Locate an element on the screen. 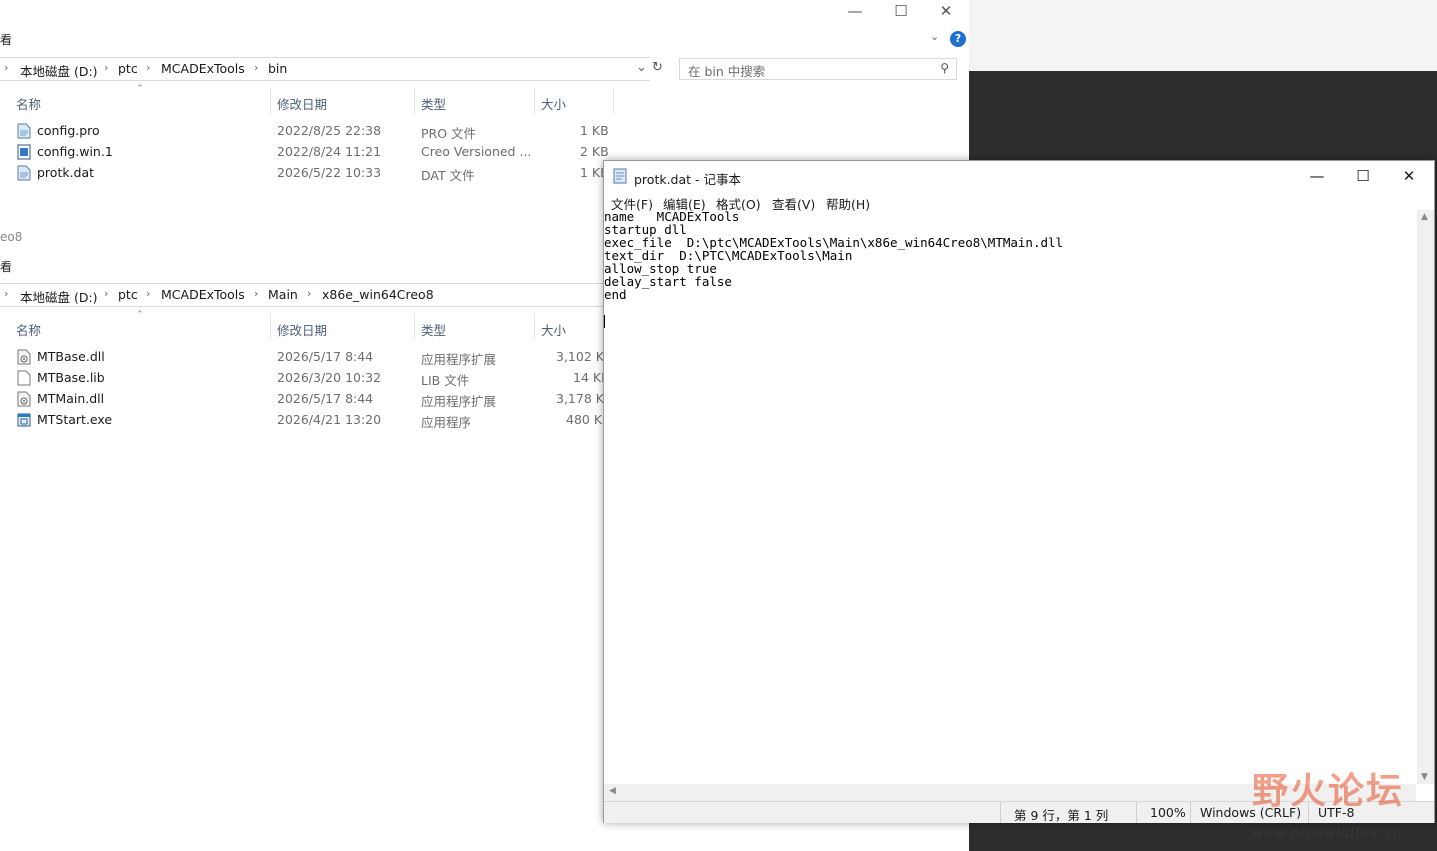 The width and height of the screenshot is (1437, 851). file-row-protk-dat: protk.dat 2026/5/22 10:33 DAT 文件 1 KB is located at coordinates (305, 173).